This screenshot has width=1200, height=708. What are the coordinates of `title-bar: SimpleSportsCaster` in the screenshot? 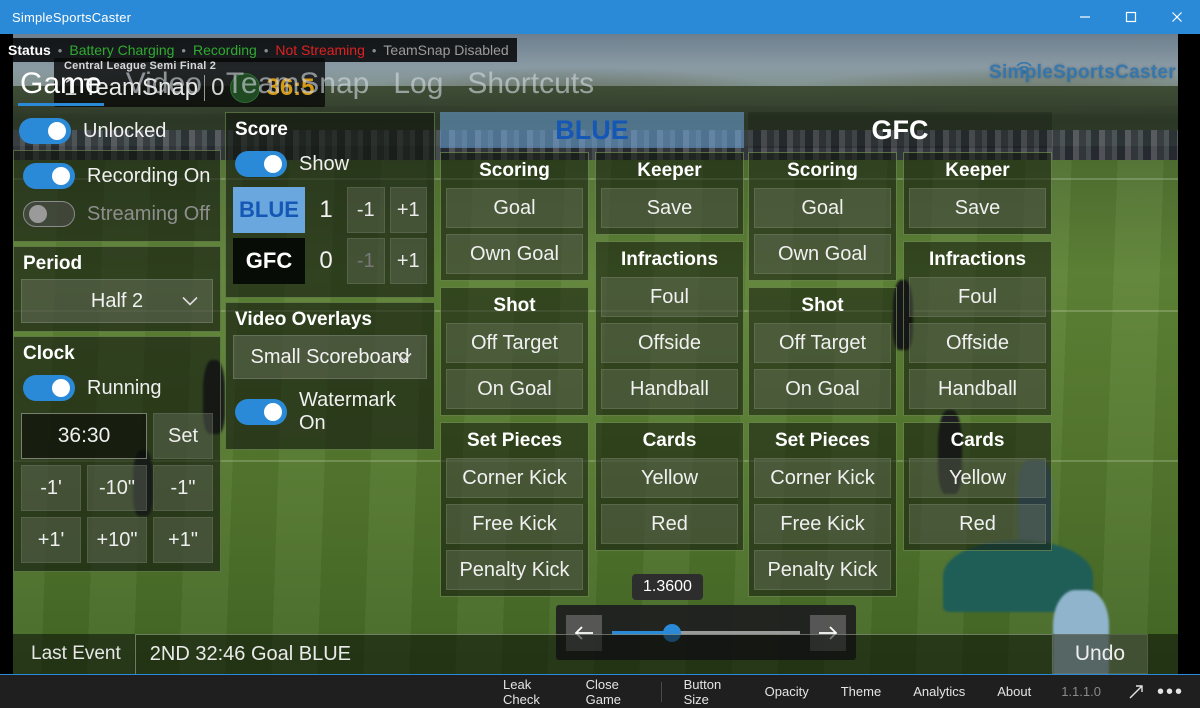 It's located at (600, 17).